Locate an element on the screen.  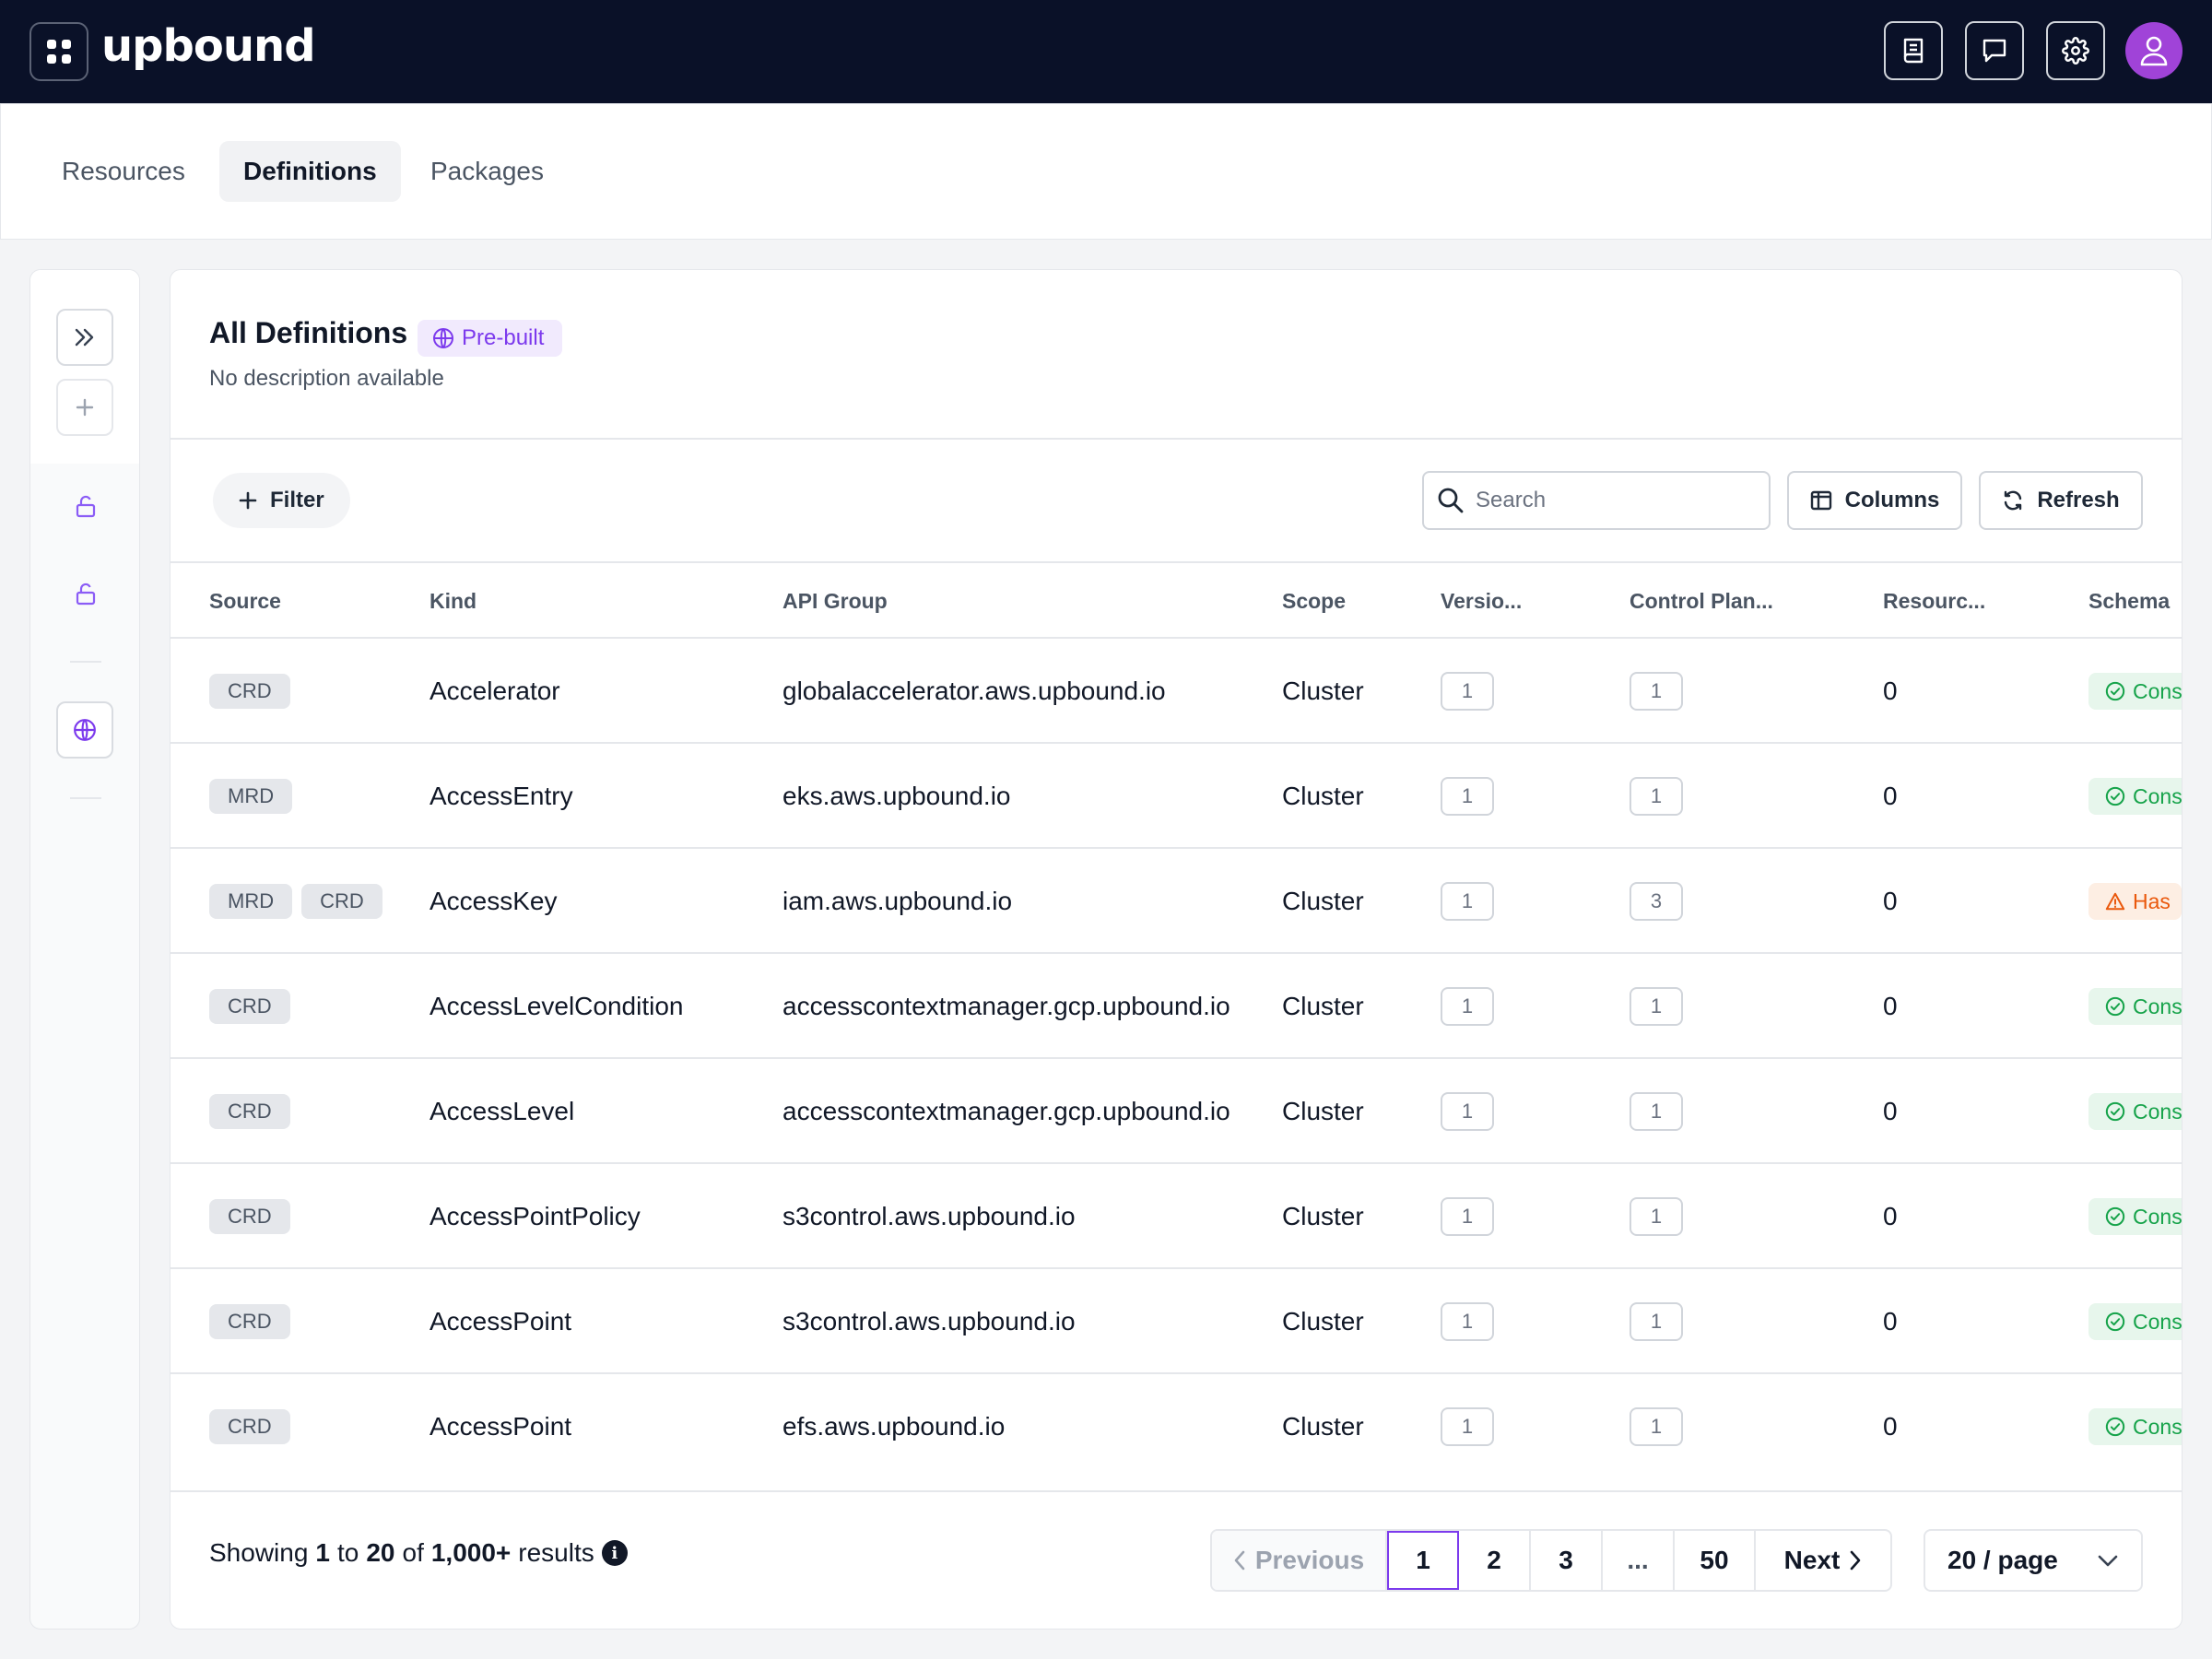
settings-button is located at coordinates (2075, 50).